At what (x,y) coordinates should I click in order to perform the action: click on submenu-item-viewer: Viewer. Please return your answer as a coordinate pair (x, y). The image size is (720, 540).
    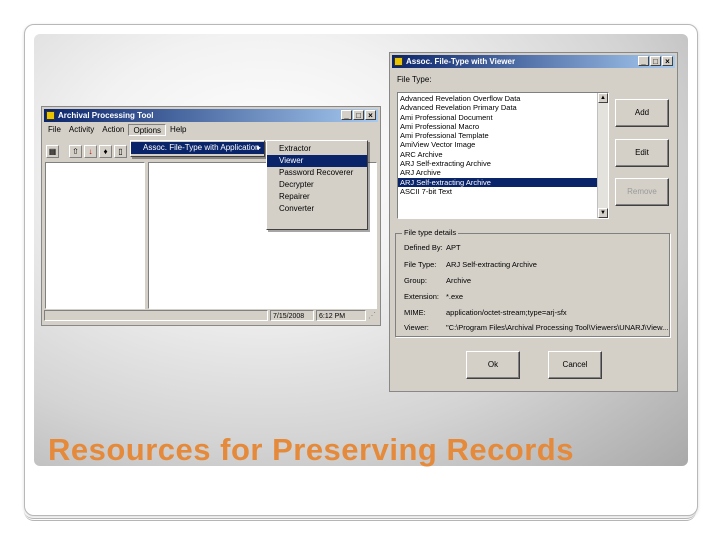
    Looking at the image, I should click on (317, 161).